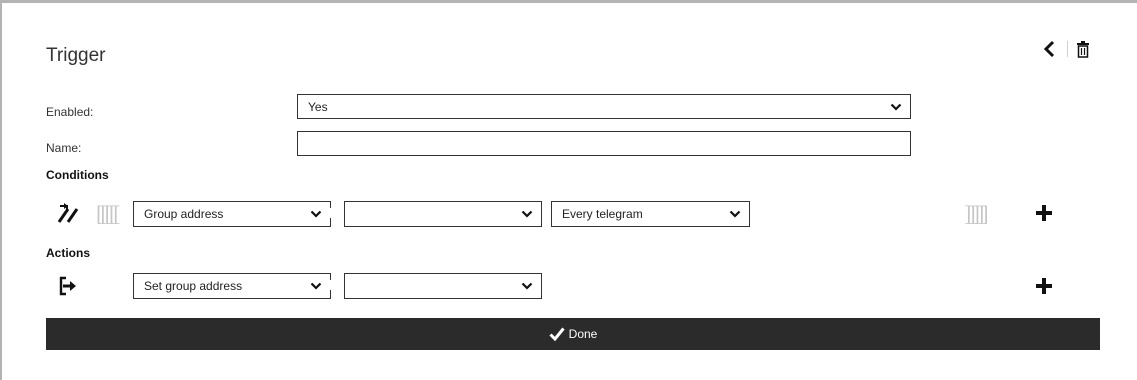 The height and width of the screenshot is (380, 1137). I want to click on add-action-button, so click(1044, 286).